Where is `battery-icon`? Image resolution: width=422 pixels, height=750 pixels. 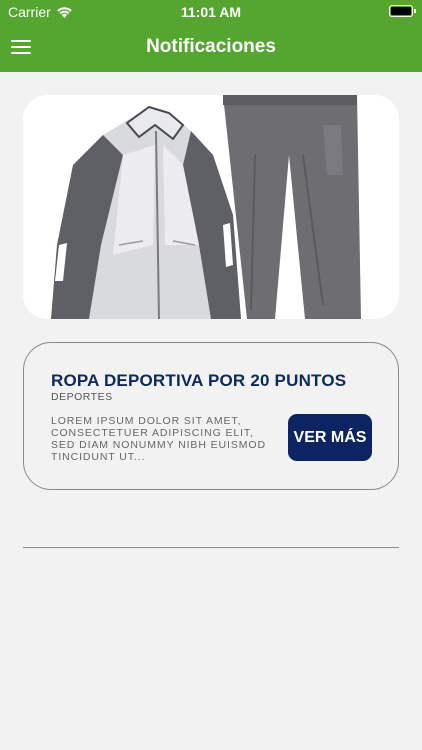
battery-icon is located at coordinates (402, 11).